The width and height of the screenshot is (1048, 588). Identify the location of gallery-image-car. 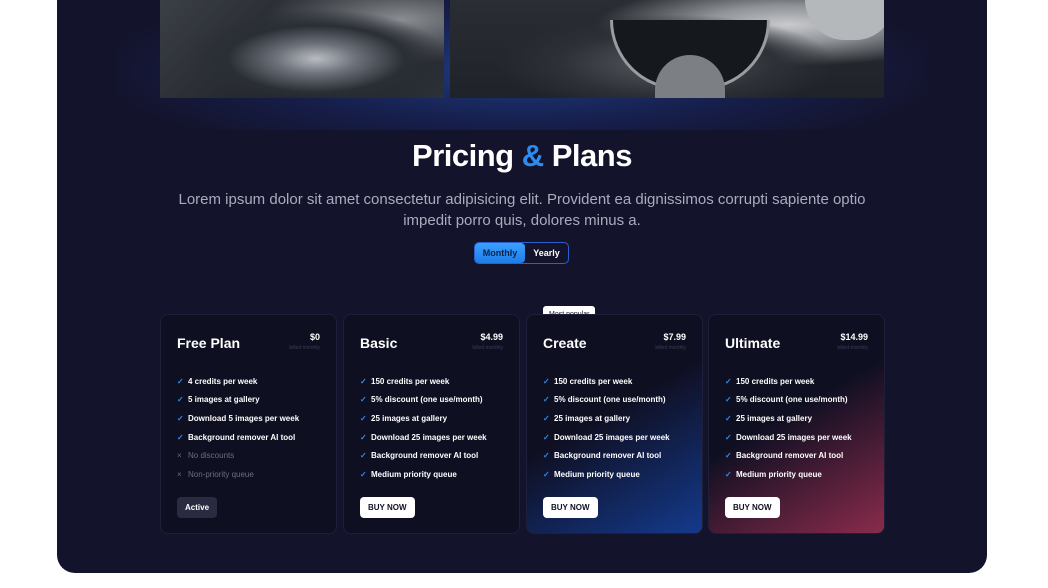
(302, 49).